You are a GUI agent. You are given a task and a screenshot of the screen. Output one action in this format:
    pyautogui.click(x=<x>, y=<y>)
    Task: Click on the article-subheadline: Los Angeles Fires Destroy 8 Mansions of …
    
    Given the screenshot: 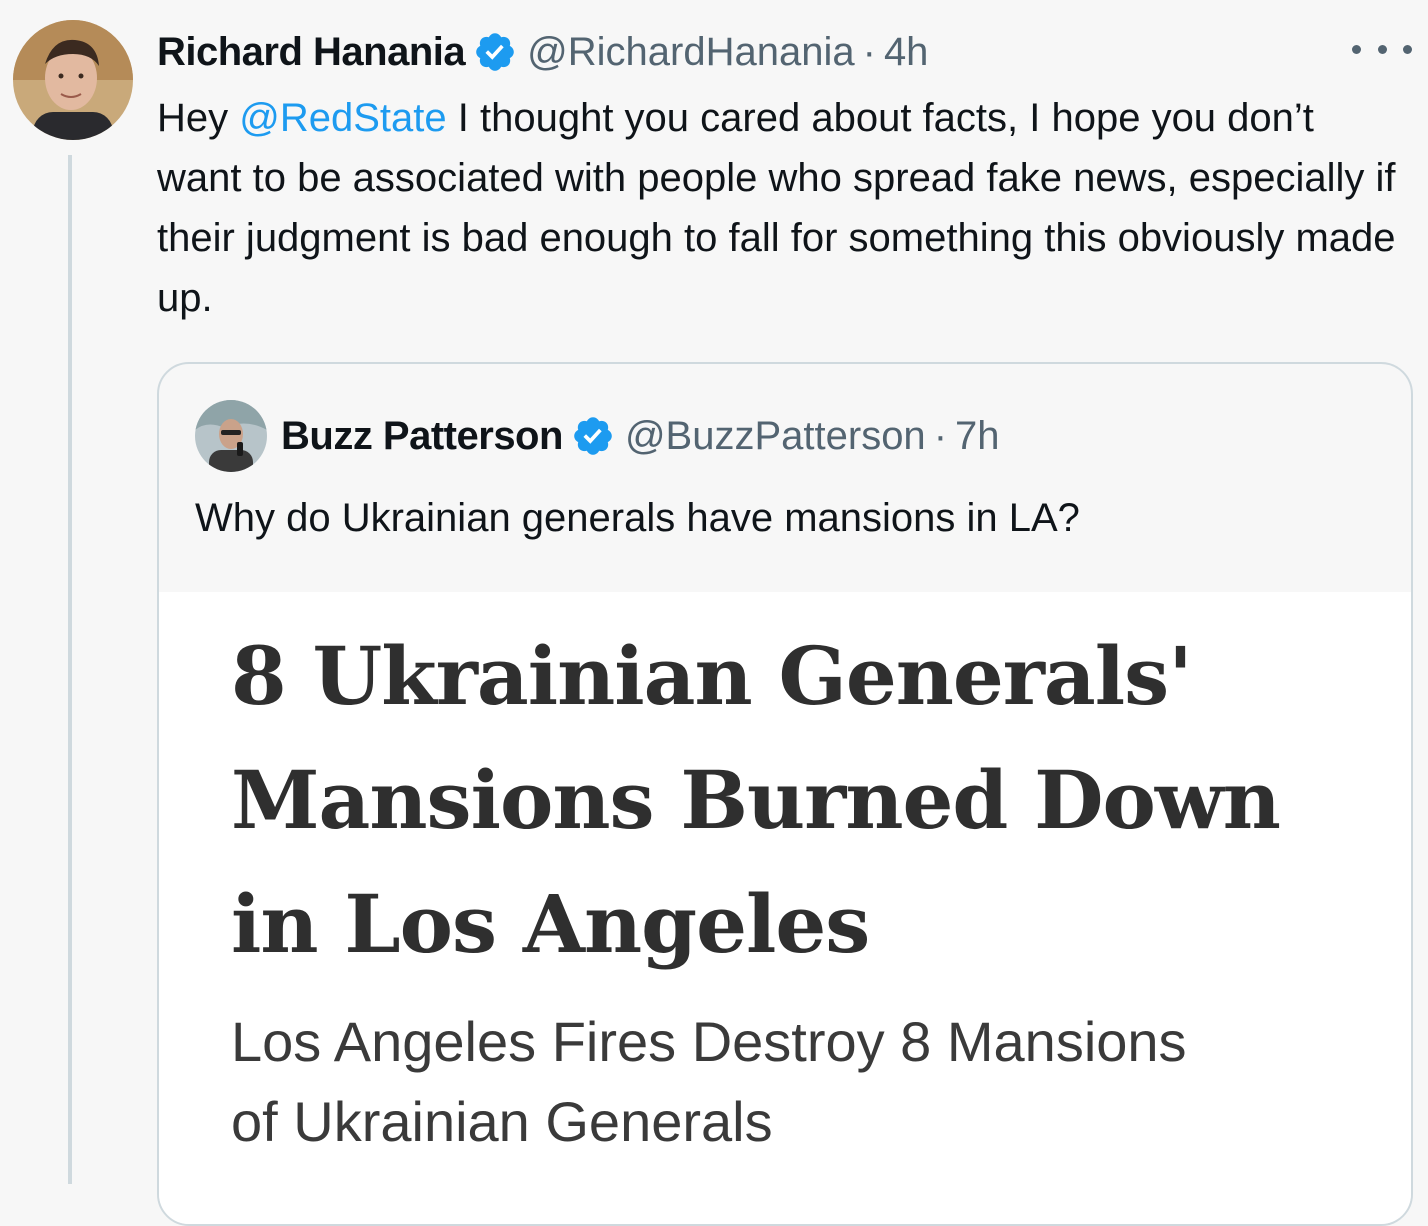 What is the action you would take?
    pyautogui.click(x=709, y=1081)
    